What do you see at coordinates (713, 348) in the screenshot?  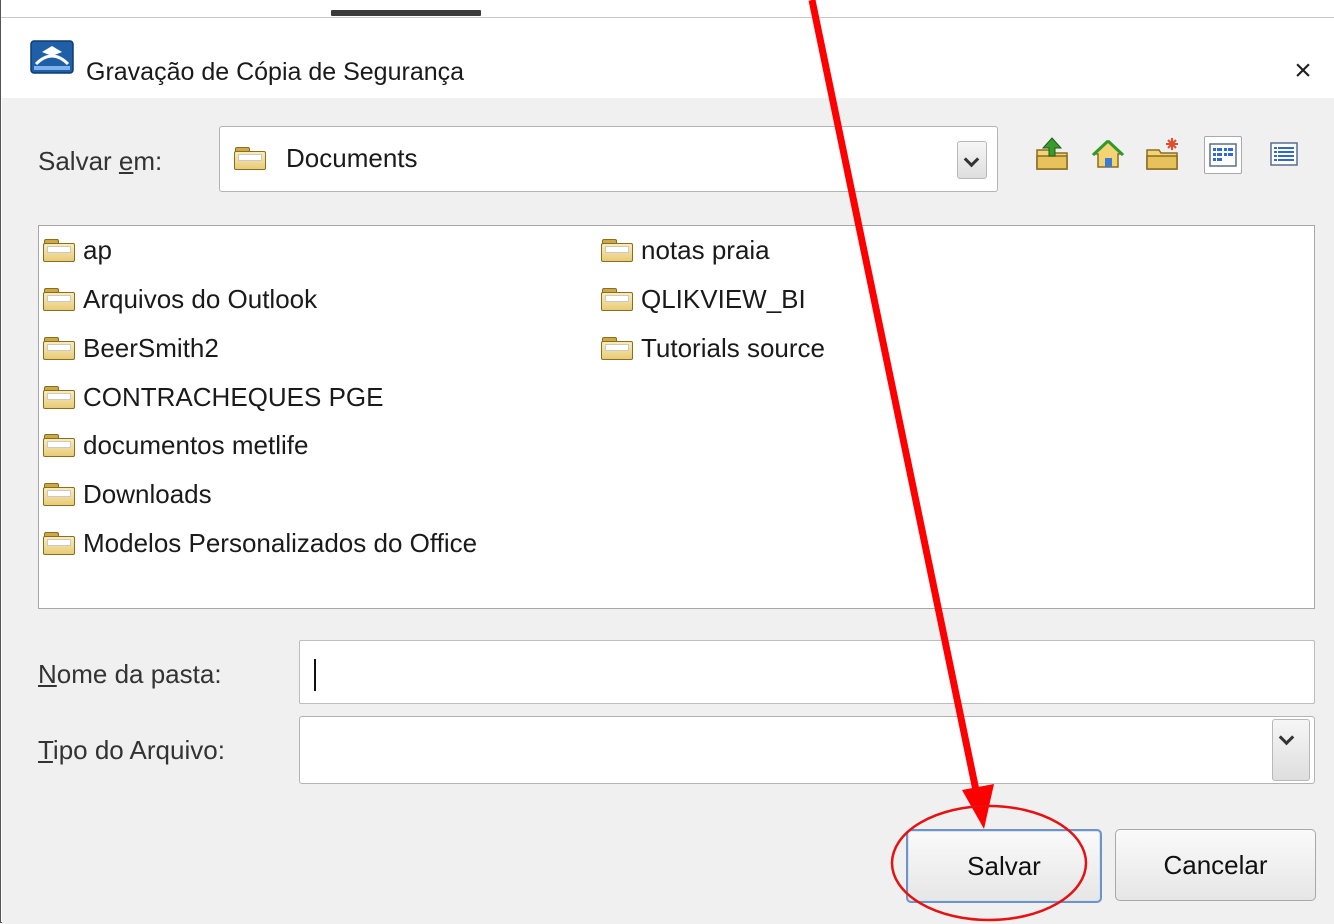 I see `list-item: Tutorials source` at bounding box center [713, 348].